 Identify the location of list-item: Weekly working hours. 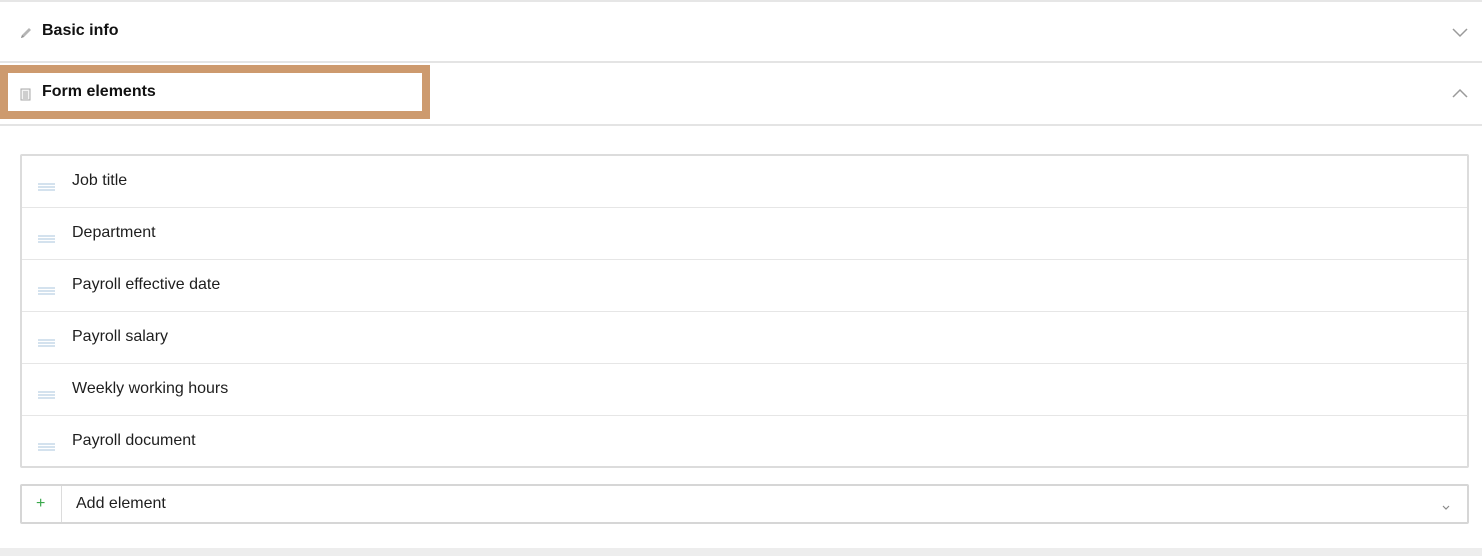
(744, 390).